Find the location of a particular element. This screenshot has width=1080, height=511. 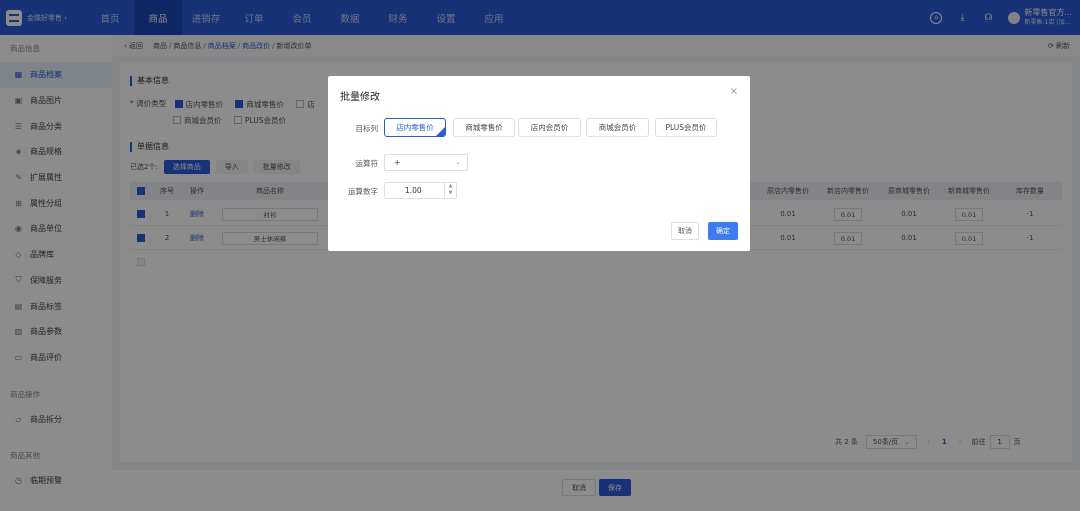

operator-label: 运算符 is located at coordinates (367, 163).